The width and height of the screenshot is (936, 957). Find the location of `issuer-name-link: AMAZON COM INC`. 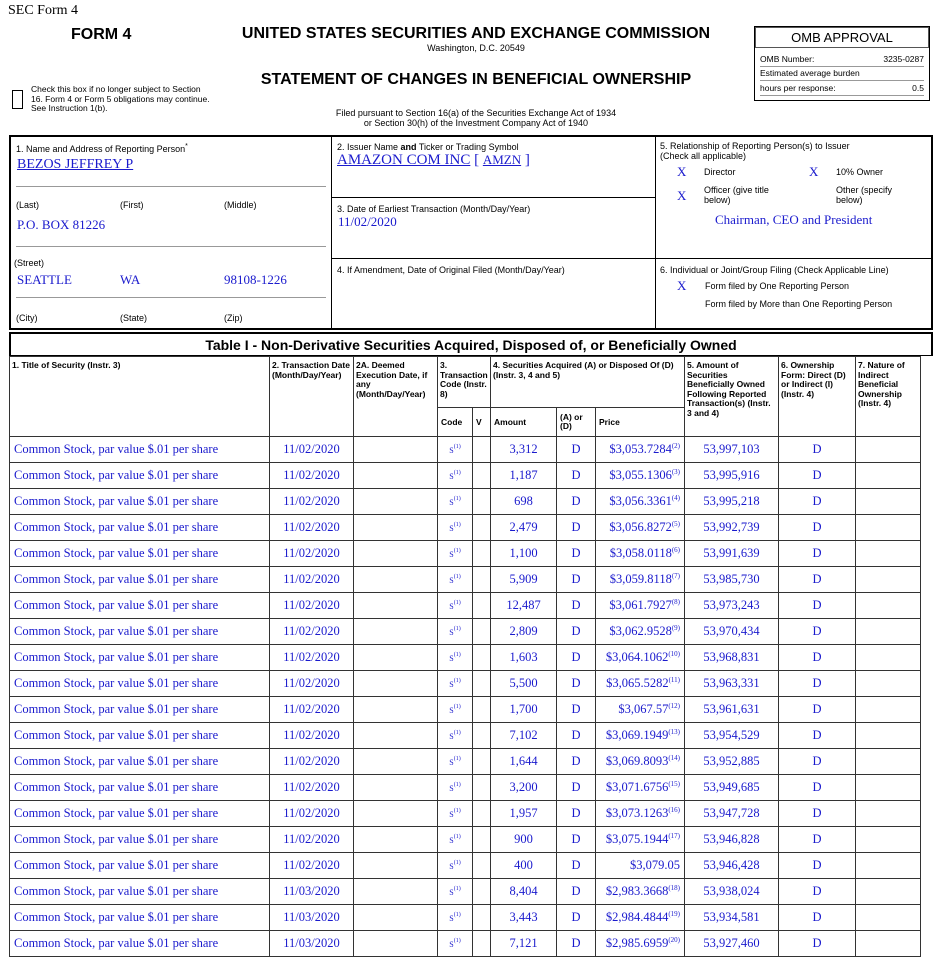

issuer-name-link: AMAZON COM INC is located at coordinates (403, 160).